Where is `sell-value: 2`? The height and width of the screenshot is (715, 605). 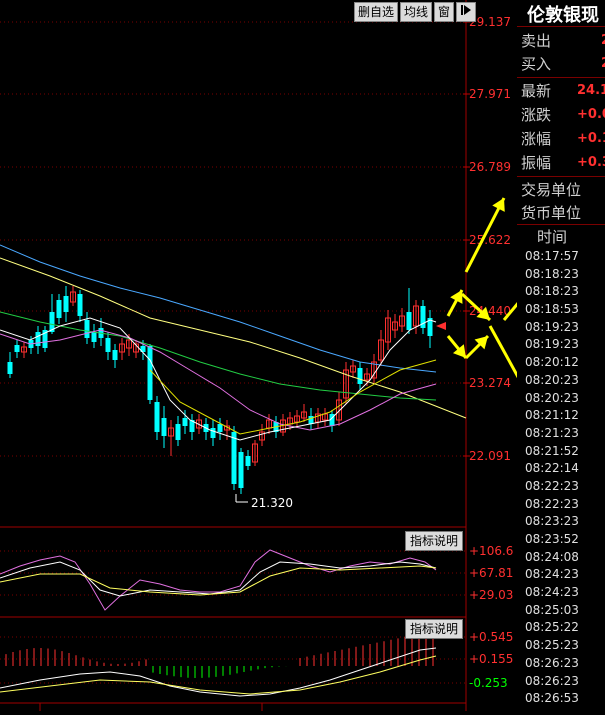 sell-value: 2 is located at coordinates (603, 40).